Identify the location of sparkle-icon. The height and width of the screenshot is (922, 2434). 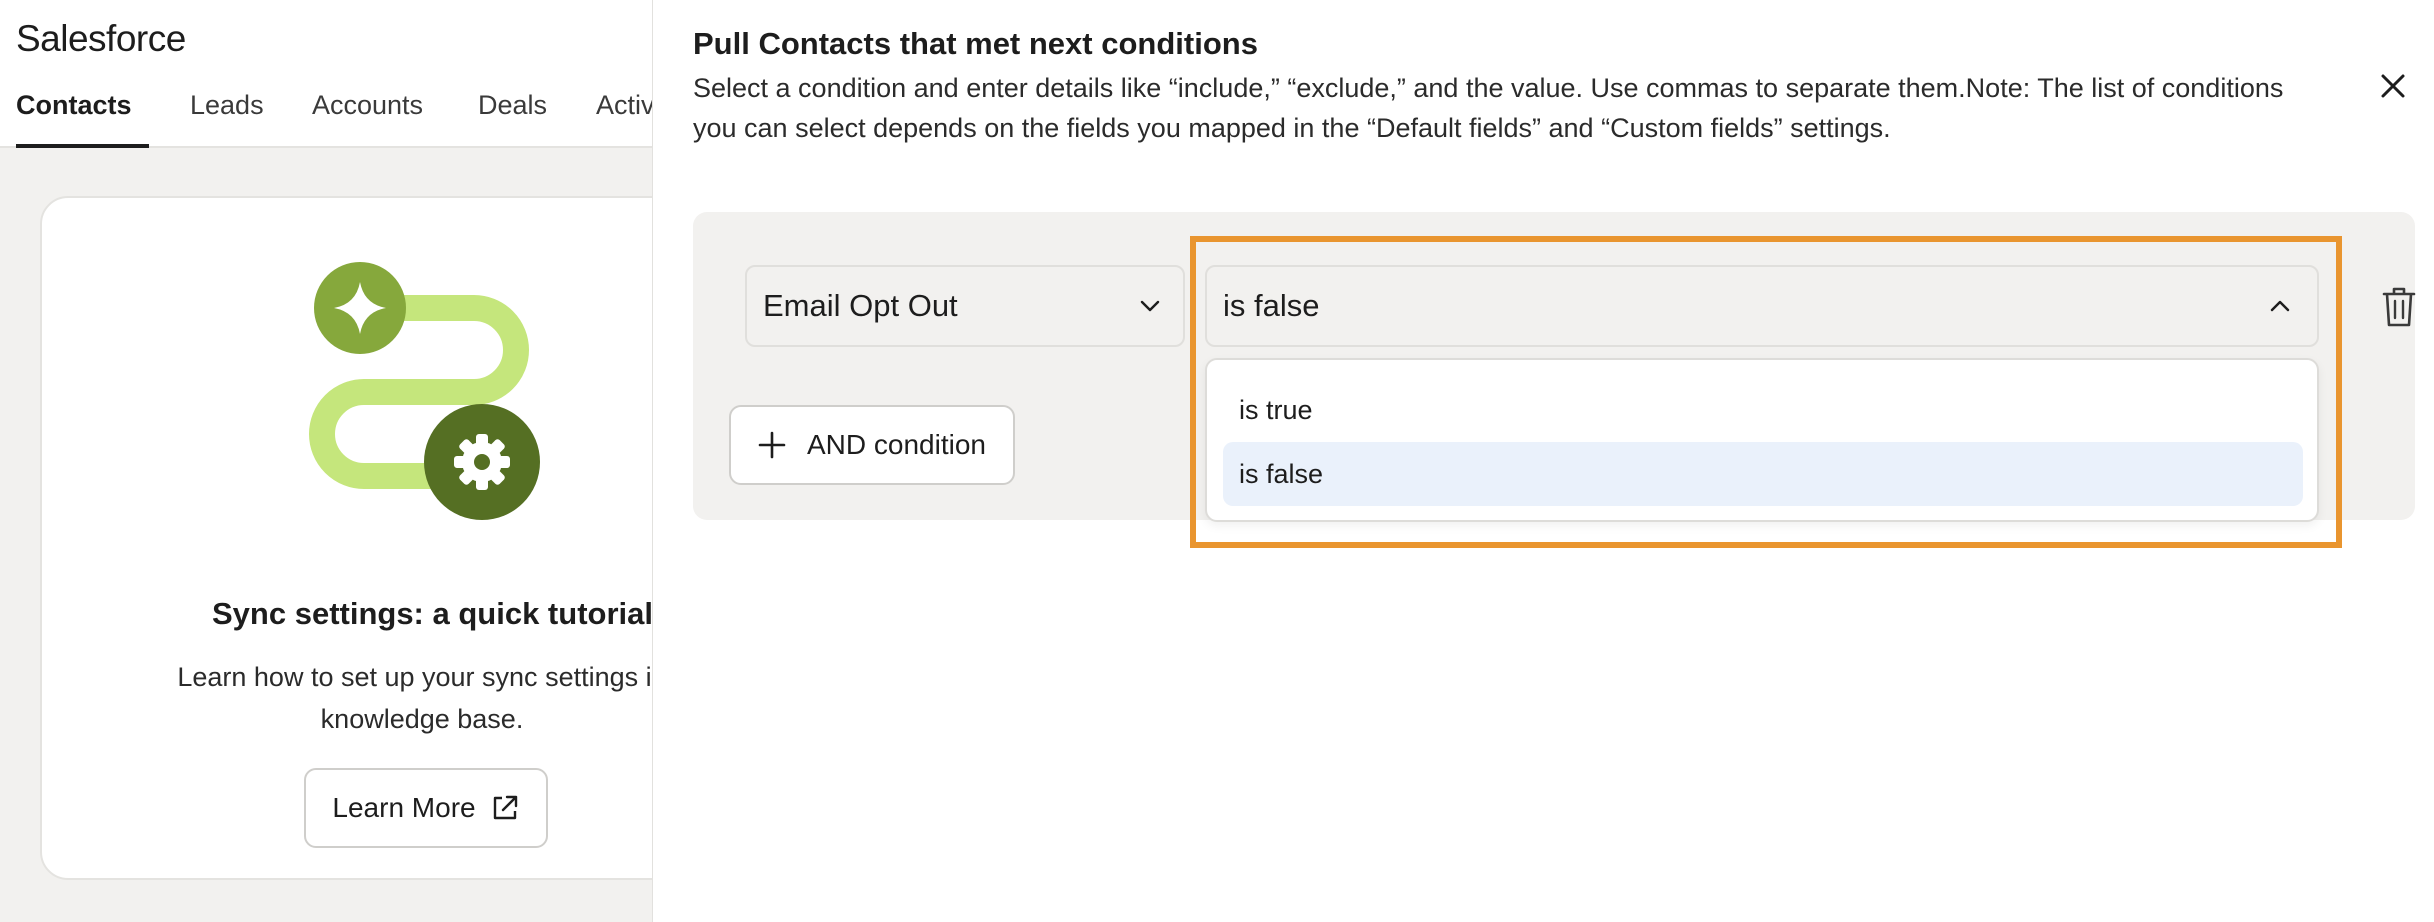
(360, 308).